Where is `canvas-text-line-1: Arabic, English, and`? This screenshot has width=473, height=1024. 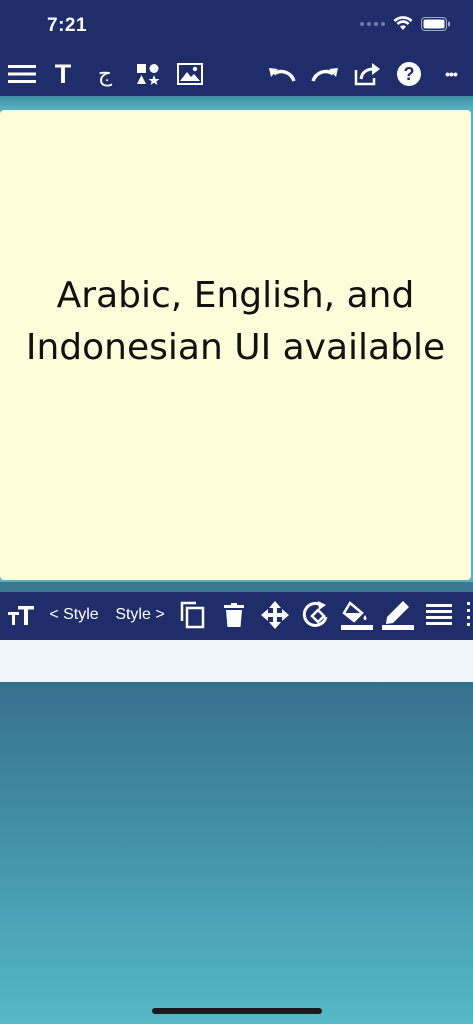
canvas-text-line-1: Arabic, English, and is located at coordinates (235, 295).